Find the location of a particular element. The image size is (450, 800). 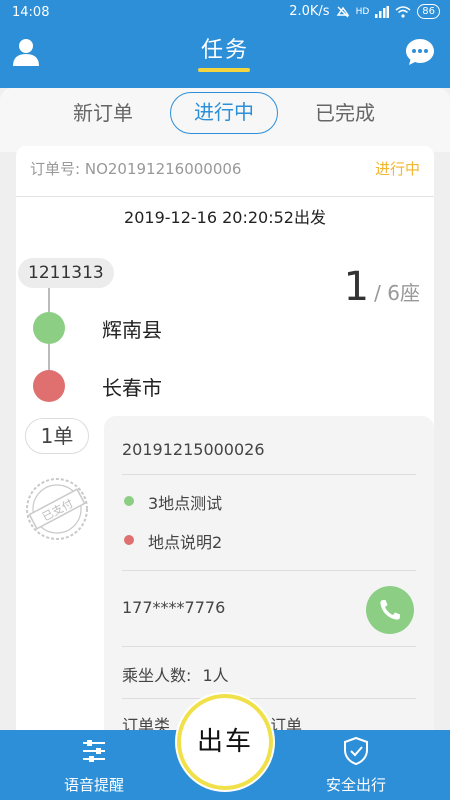

start-city: 辉南县 is located at coordinates (132, 330).